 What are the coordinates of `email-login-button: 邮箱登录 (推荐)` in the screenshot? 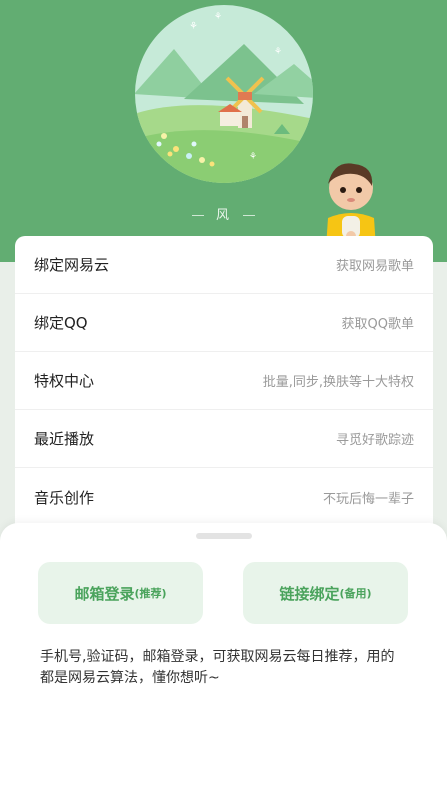 It's located at (120, 593).